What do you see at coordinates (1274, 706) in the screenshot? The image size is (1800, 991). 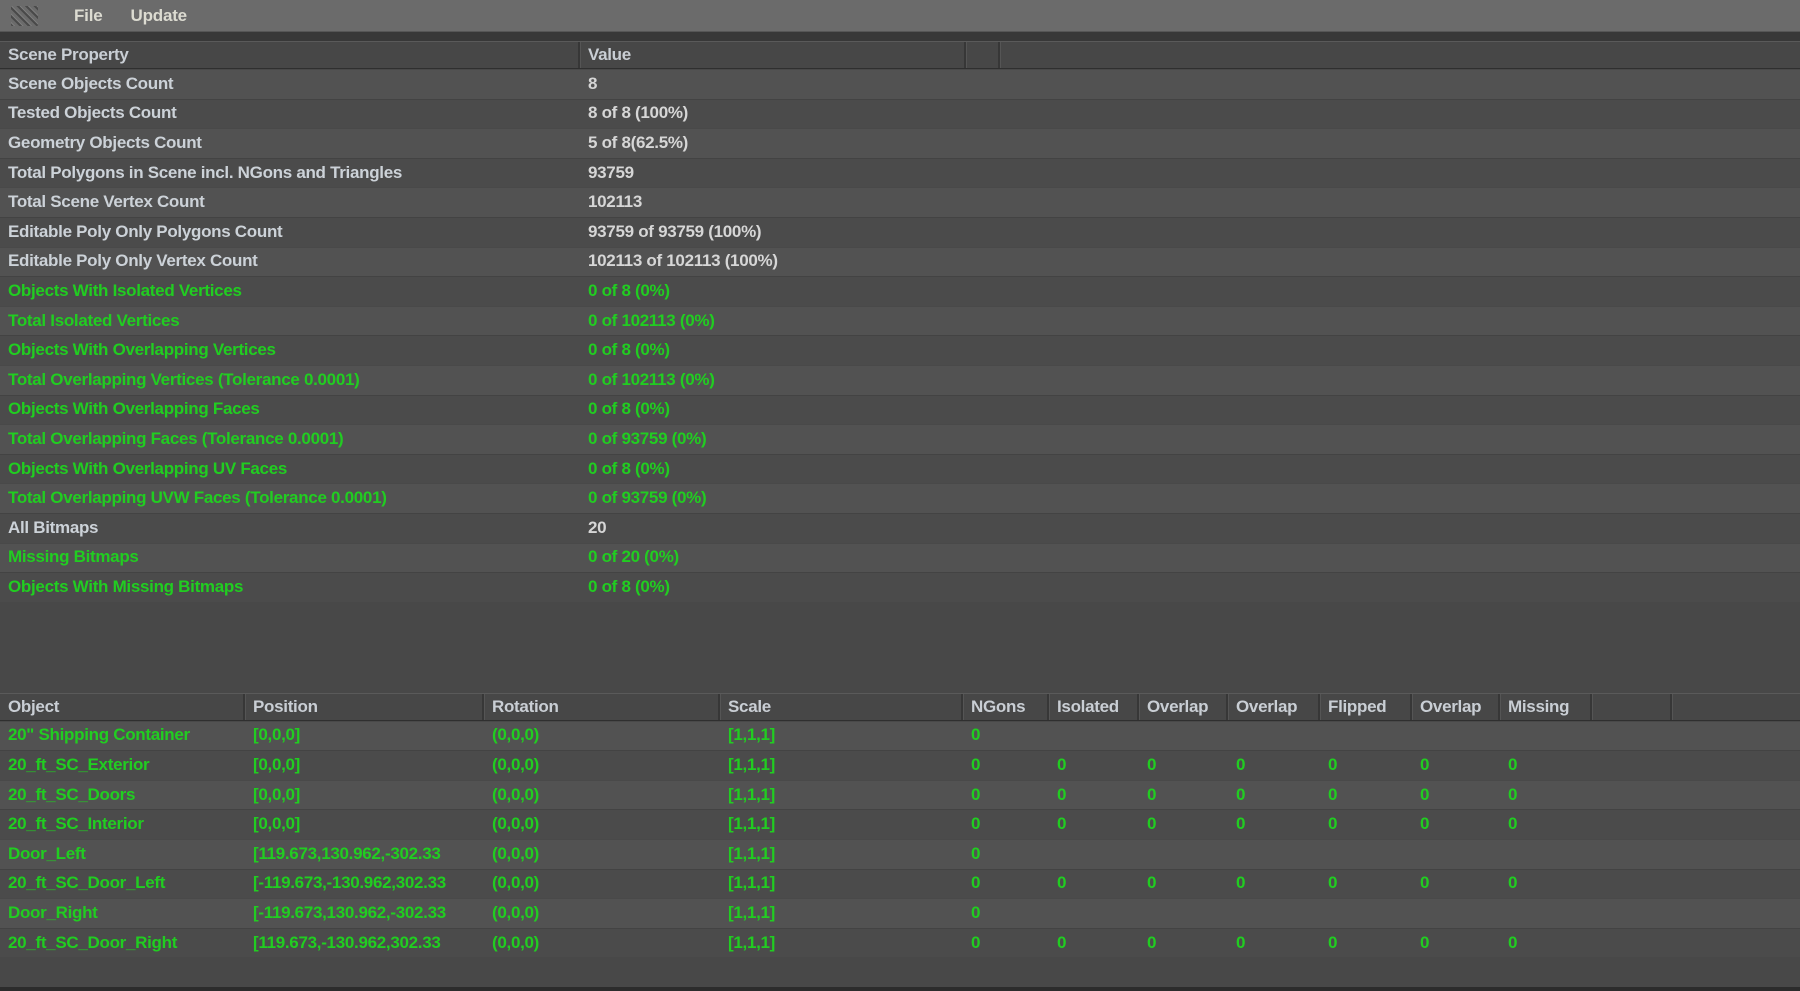 I see `column-header-overlap-7: Overlap` at bounding box center [1274, 706].